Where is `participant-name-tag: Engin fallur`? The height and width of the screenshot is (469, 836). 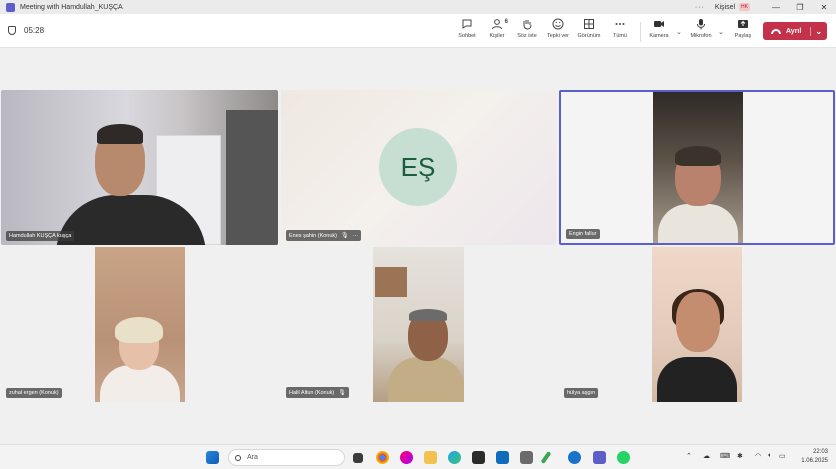 participant-name-tag: Engin fallur is located at coordinates (583, 234).